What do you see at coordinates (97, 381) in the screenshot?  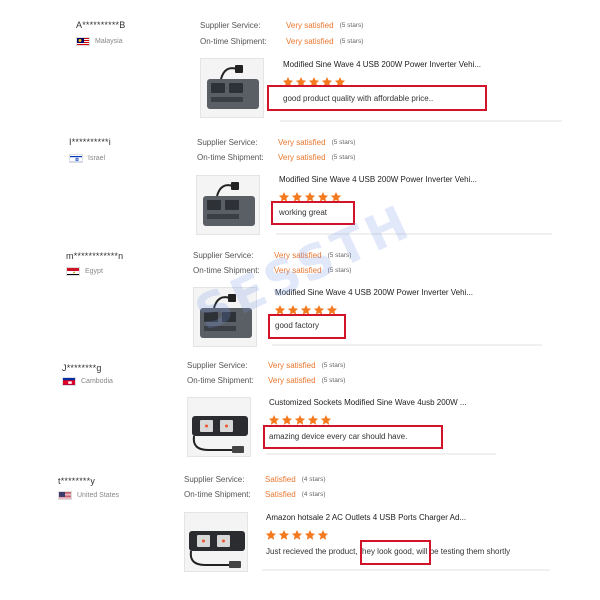 I see `country-label: Cambodia` at bounding box center [97, 381].